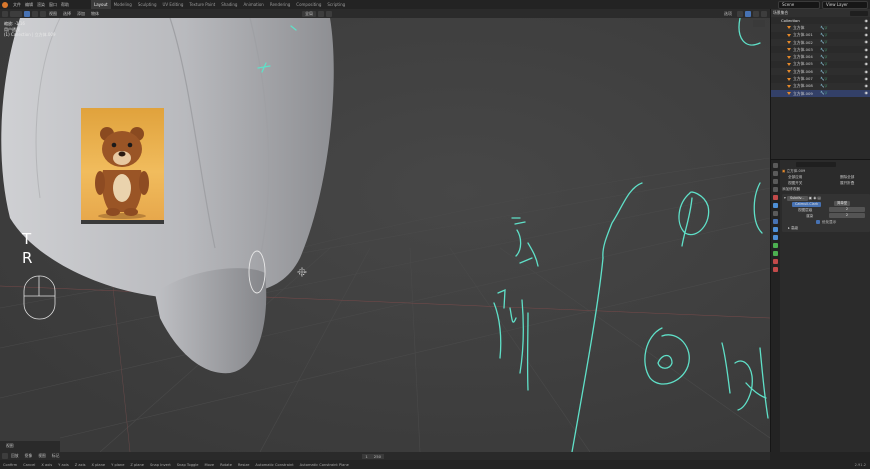 This screenshot has height=469, width=870. Describe the element at coordinates (826, 222) in the screenshot. I see `optimal-display-checkbox: 优化显示` at that location.